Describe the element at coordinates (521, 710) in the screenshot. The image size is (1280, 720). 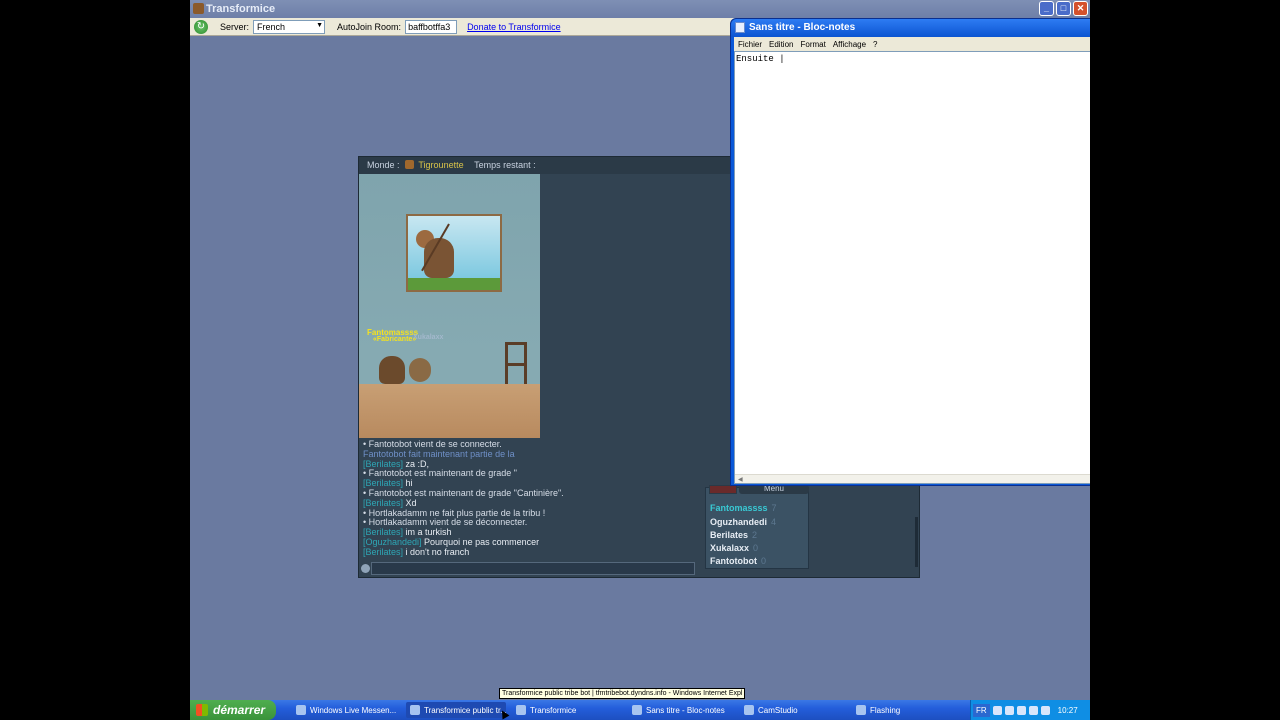
I see `transformice-icon` at that location.